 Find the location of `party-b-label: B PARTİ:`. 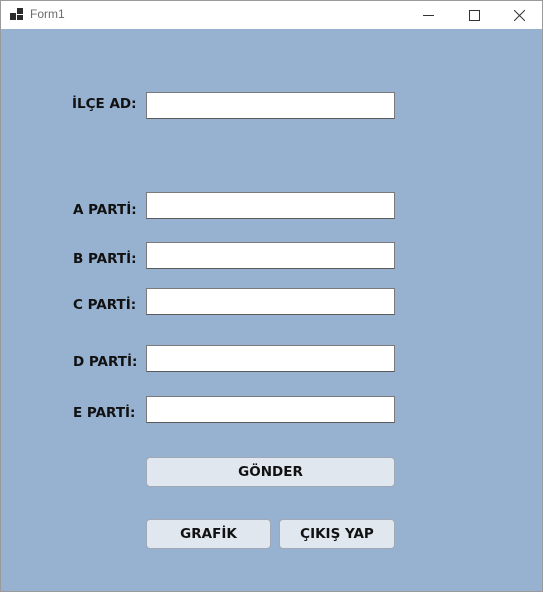

party-b-label: B PARTİ: is located at coordinates (105, 259).